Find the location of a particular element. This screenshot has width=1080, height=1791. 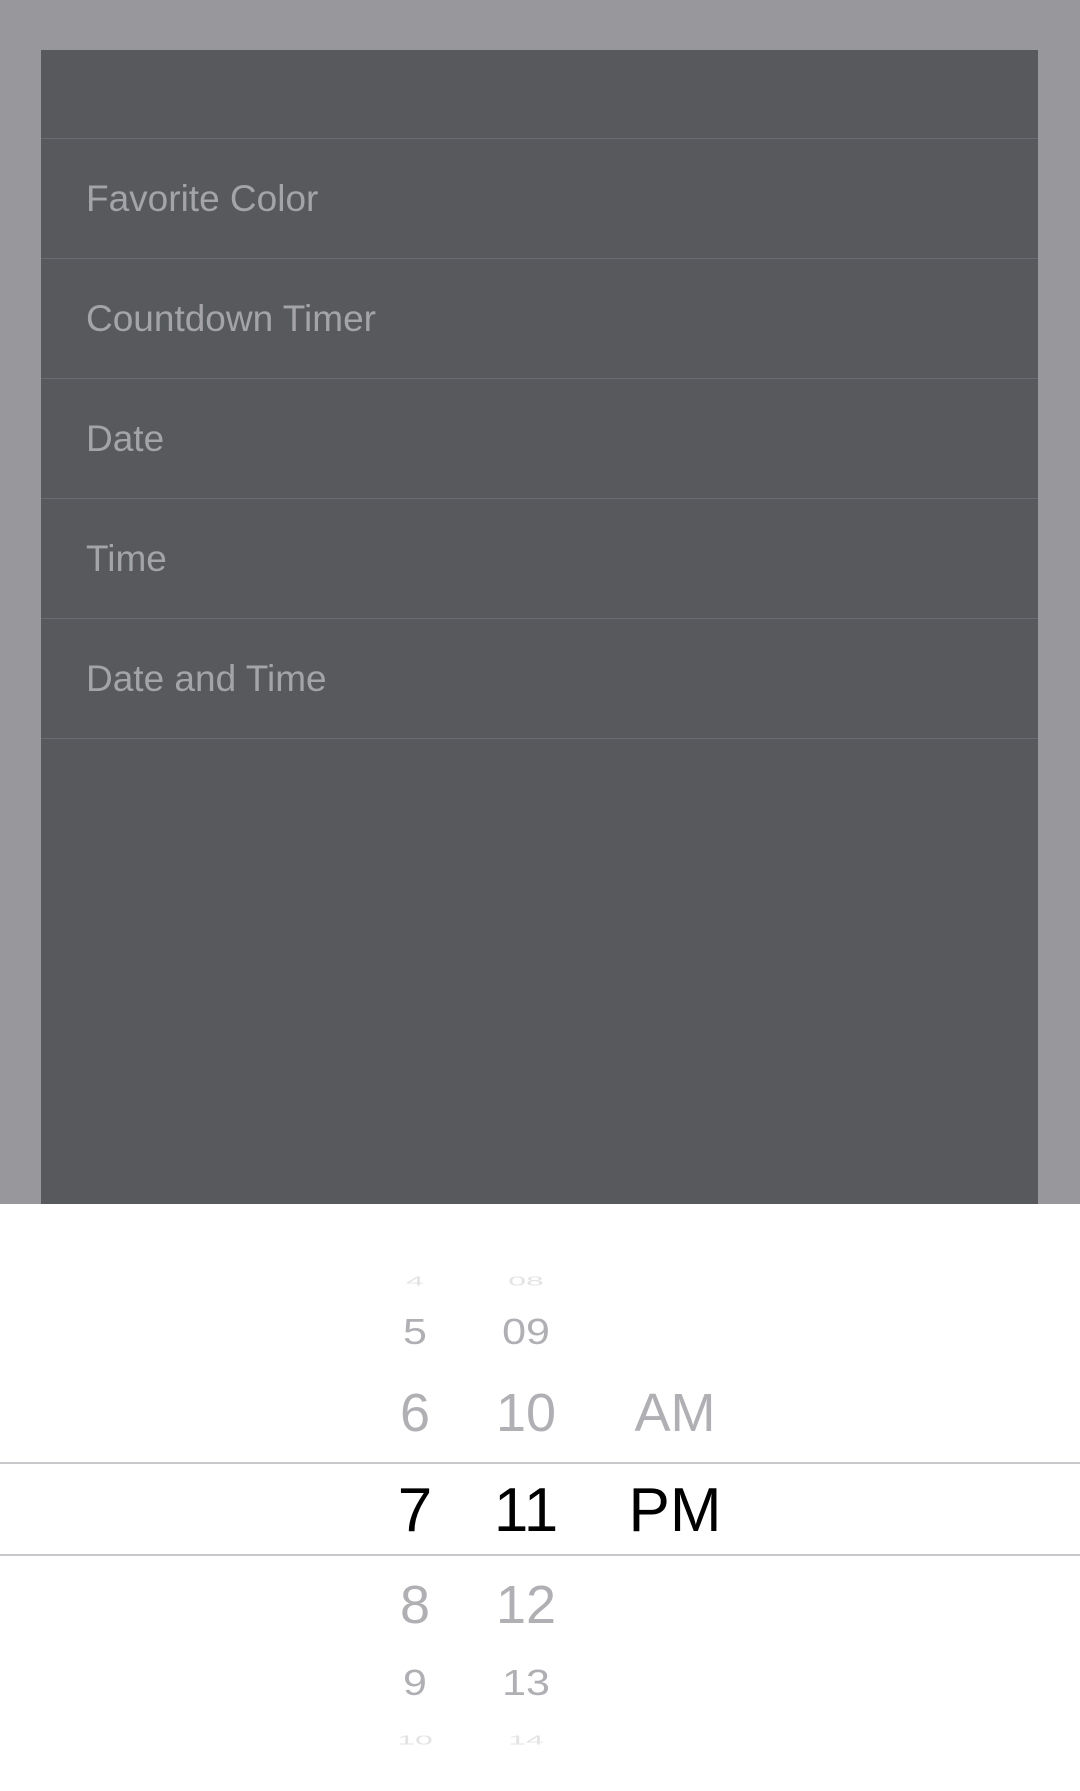

hour-option: 9 is located at coordinates (415, 1683).